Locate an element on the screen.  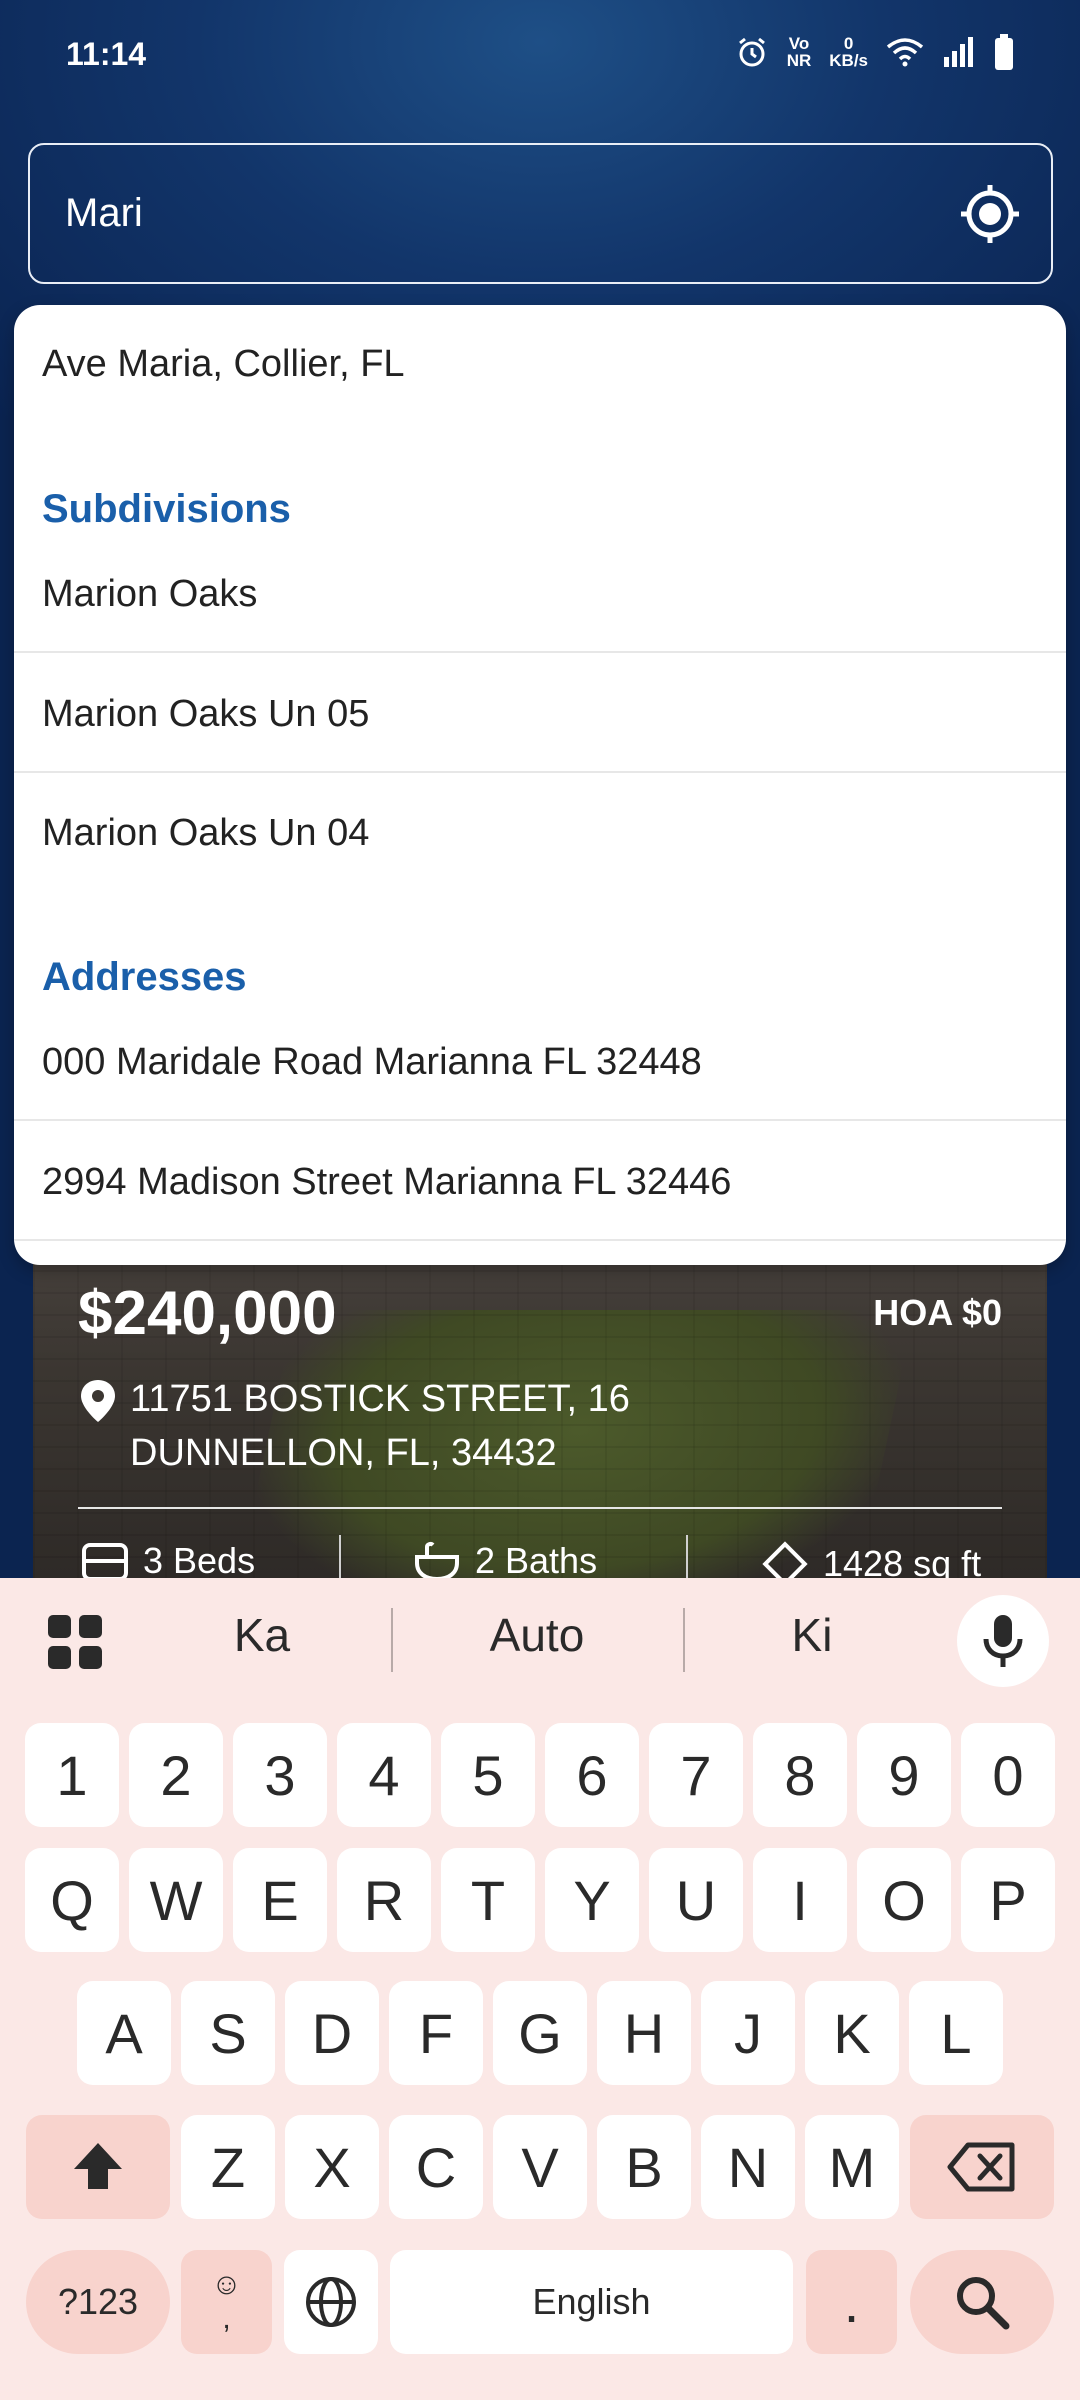
letter-key-u: U is located at coordinates (696, 1900).